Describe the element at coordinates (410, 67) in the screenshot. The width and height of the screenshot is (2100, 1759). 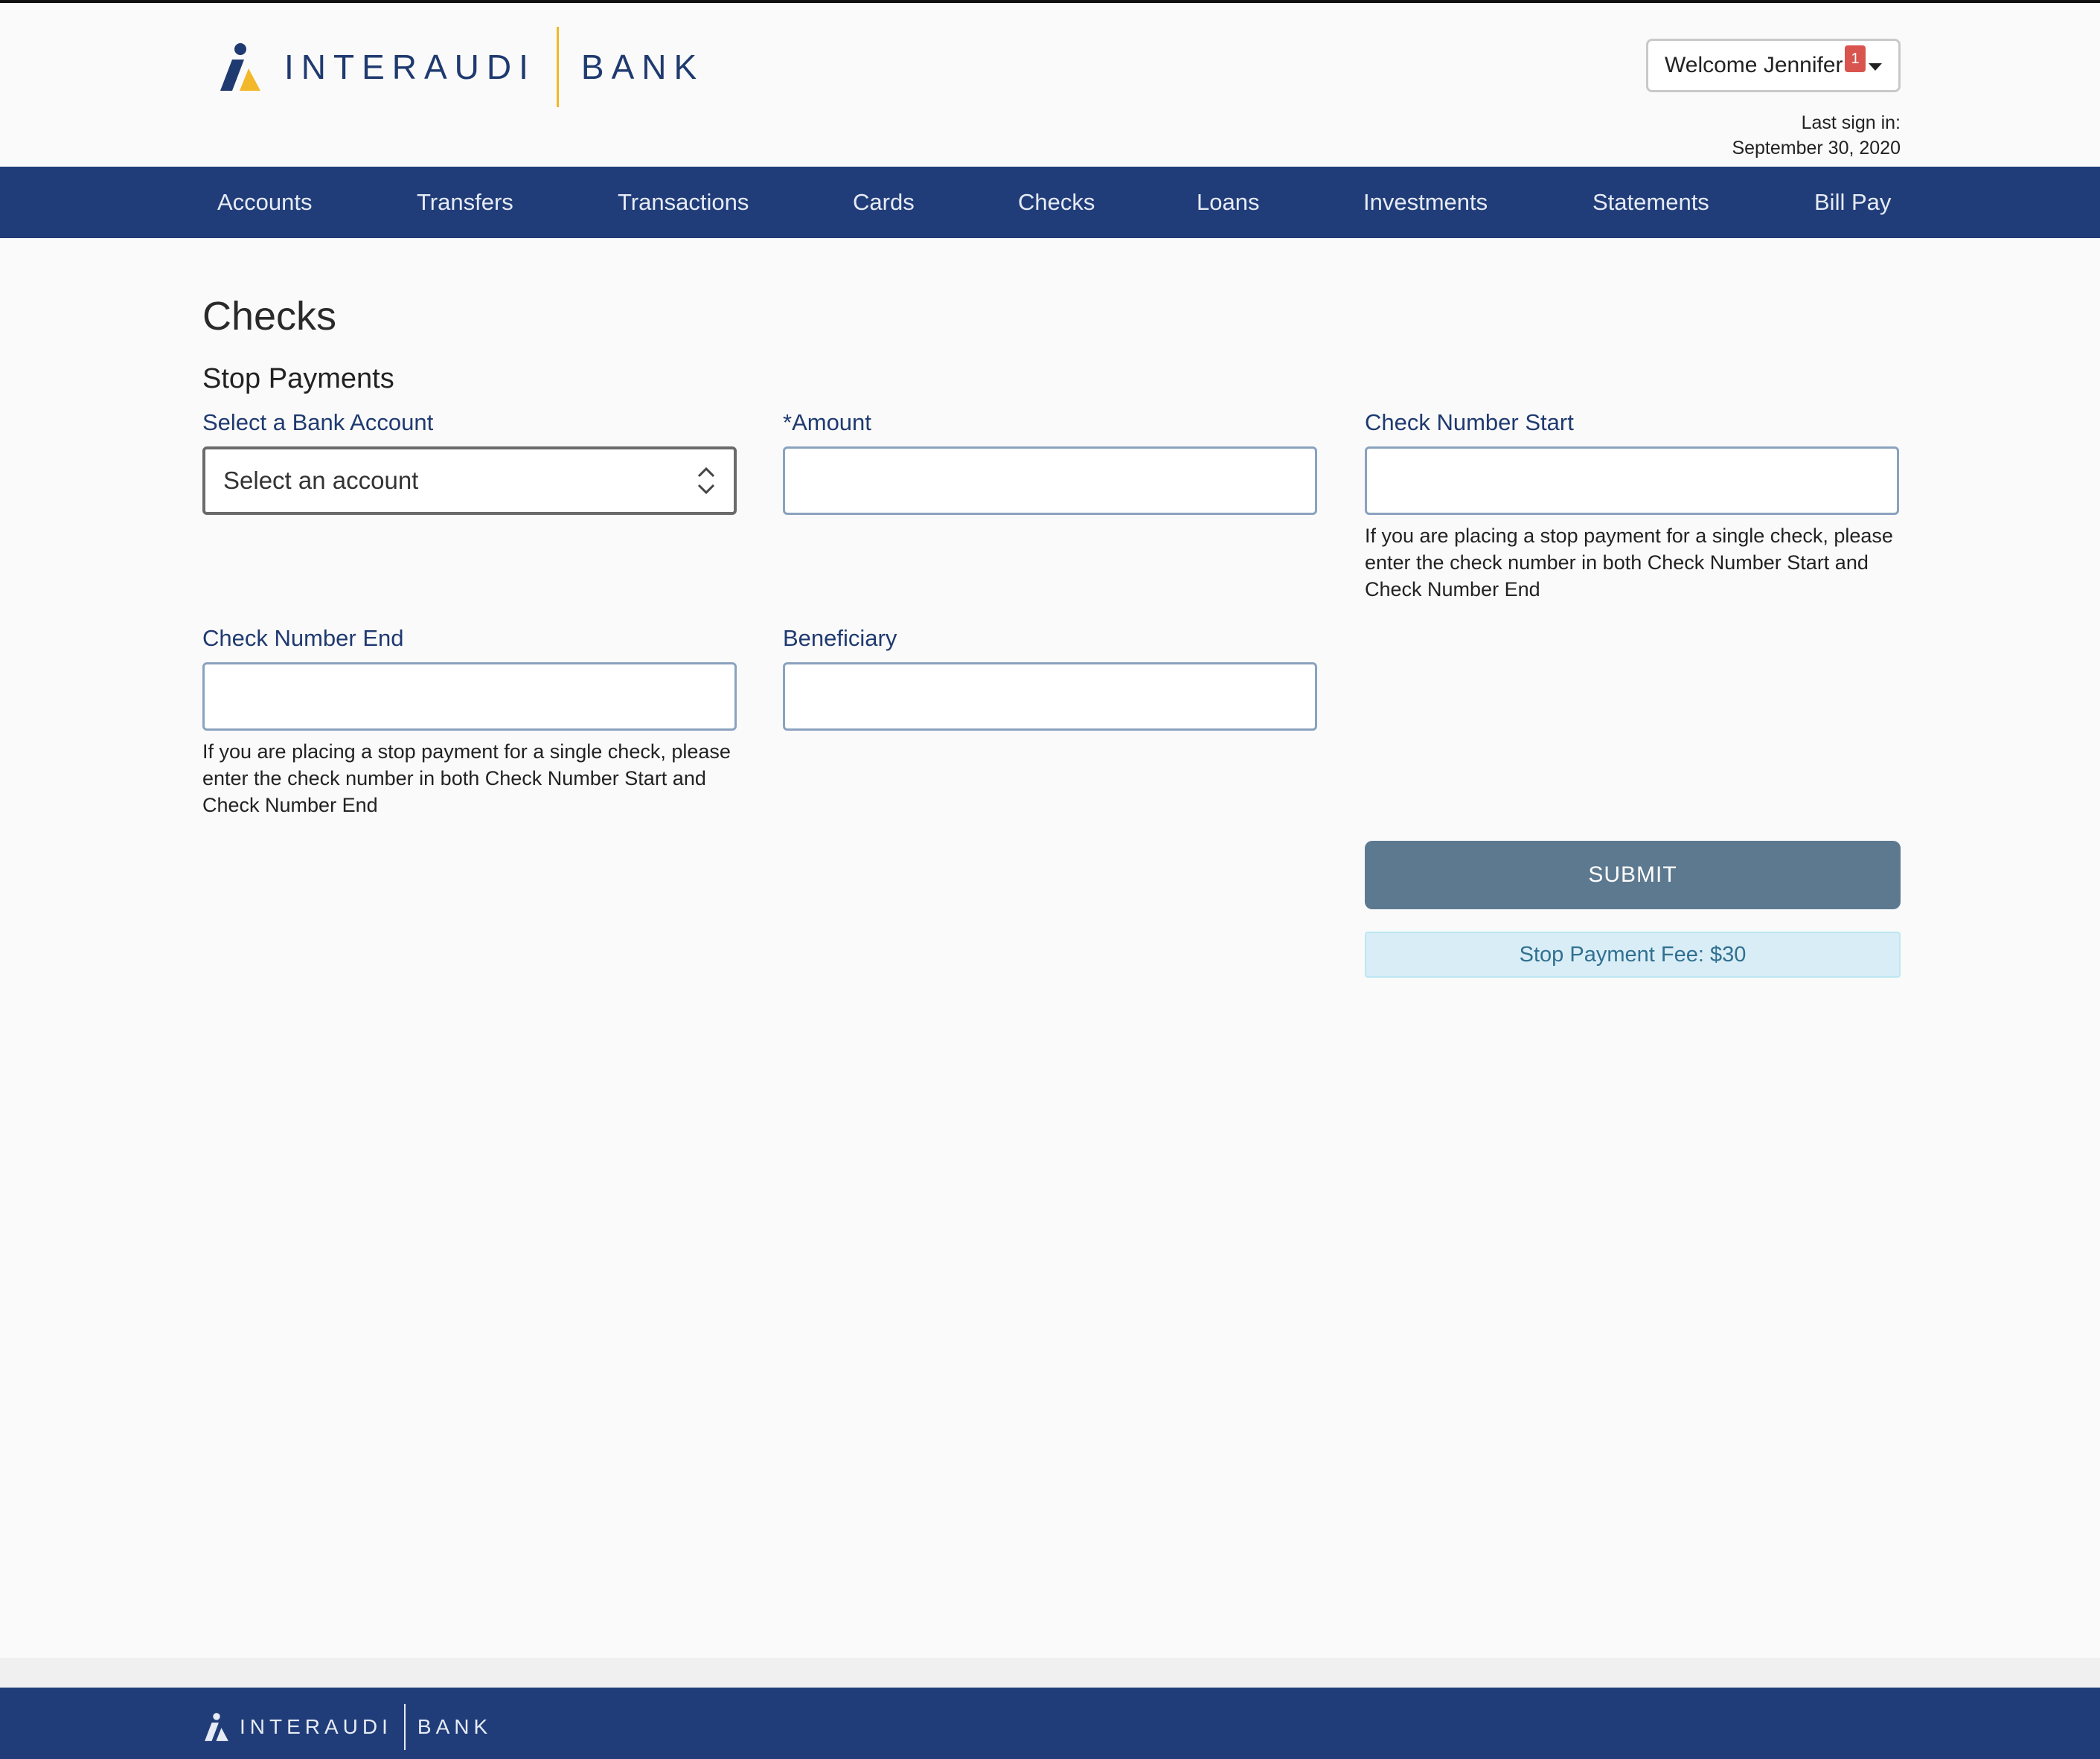
I see `brand-name-part1: INTERAUDI` at that location.